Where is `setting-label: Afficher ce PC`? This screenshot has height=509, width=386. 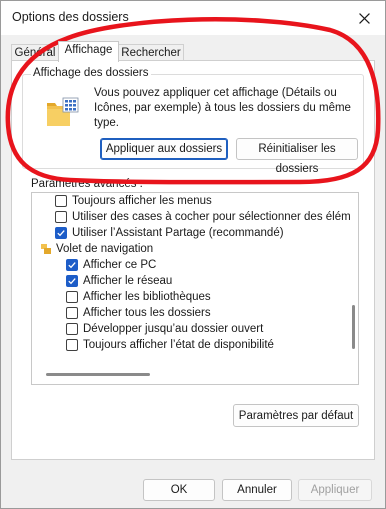 setting-label: Afficher ce PC is located at coordinates (120, 265).